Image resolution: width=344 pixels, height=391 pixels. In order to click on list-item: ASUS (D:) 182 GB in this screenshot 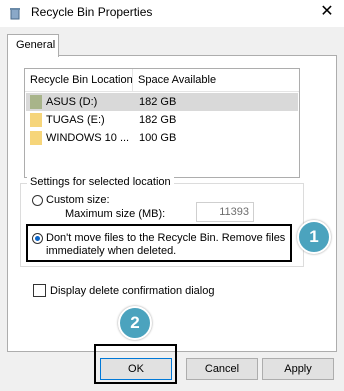, I will do `click(162, 102)`.